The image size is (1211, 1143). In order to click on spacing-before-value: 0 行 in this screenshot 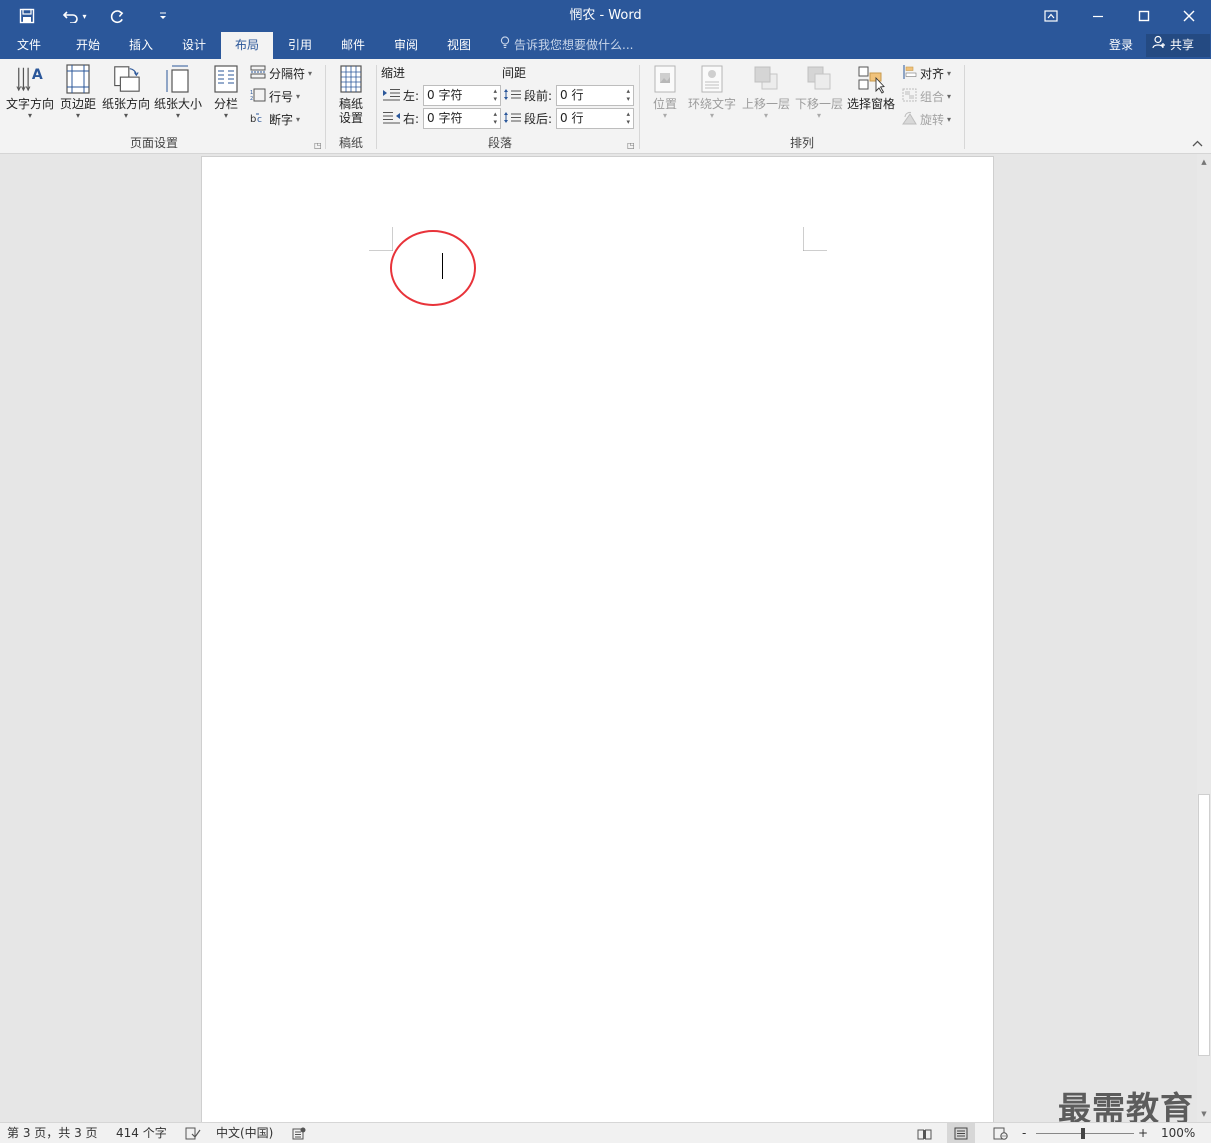, I will do `click(572, 95)`.